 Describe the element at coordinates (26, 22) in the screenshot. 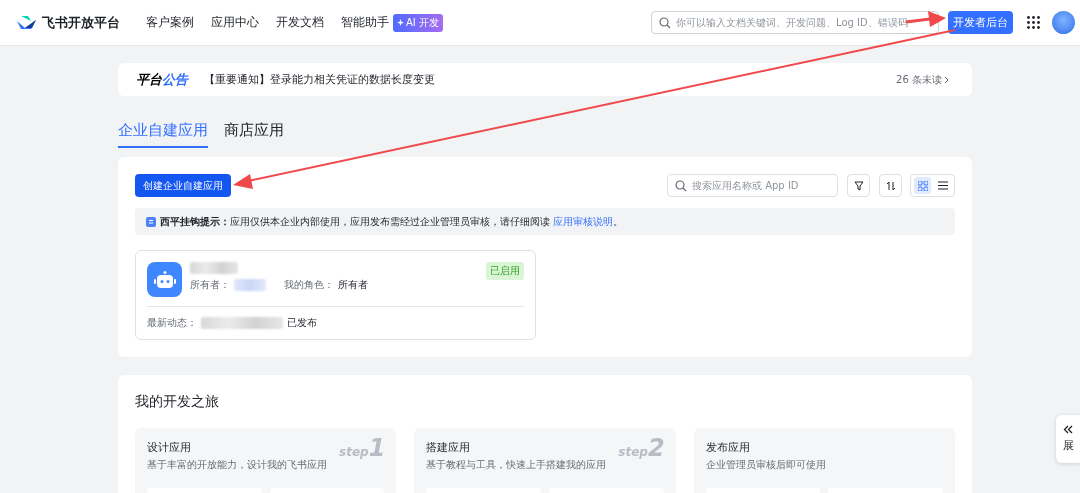

I see `logo-icon` at that location.